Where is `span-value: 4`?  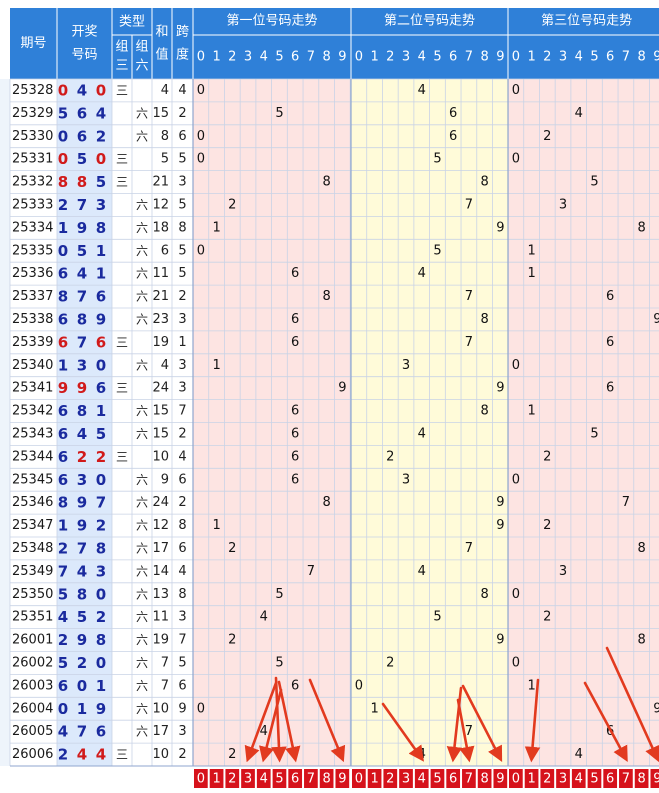 span-value: 4 is located at coordinates (182, 456).